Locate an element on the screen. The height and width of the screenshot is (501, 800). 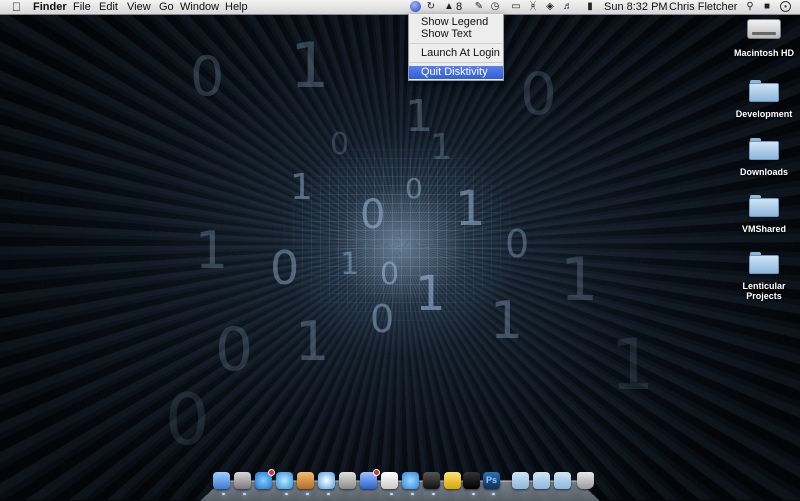
messages-icon is located at coordinates (410, 480).